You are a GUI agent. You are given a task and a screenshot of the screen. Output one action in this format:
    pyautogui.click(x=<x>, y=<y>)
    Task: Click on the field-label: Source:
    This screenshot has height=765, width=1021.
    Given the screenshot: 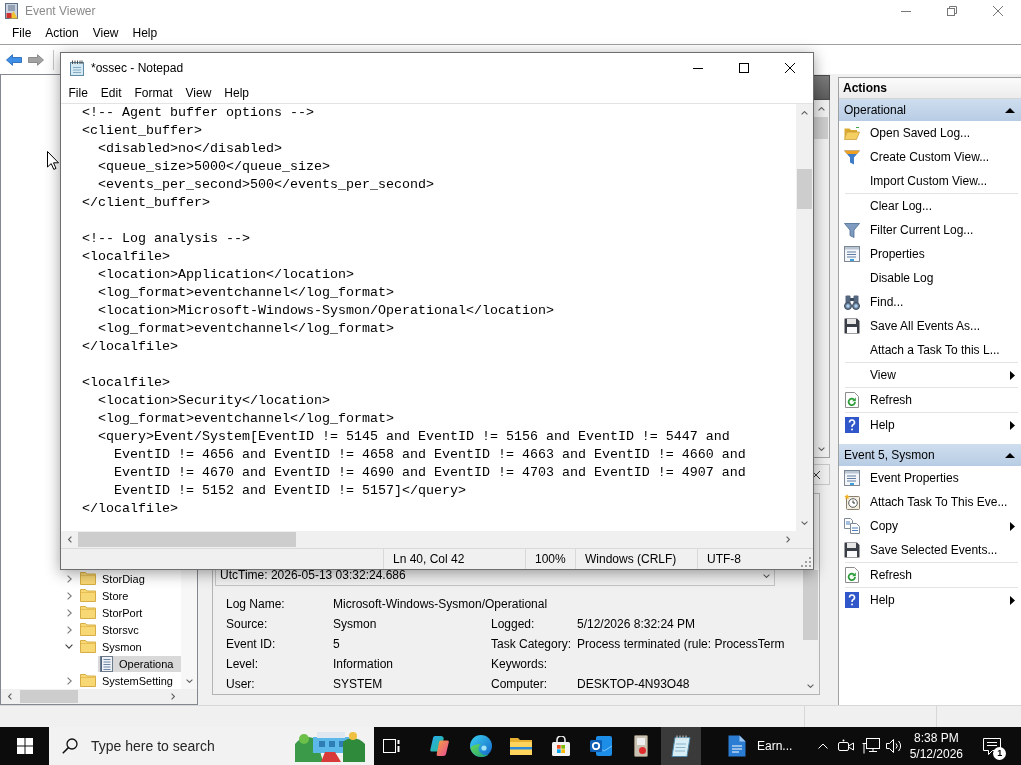 What is the action you would take?
    pyautogui.click(x=247, y=624)
    